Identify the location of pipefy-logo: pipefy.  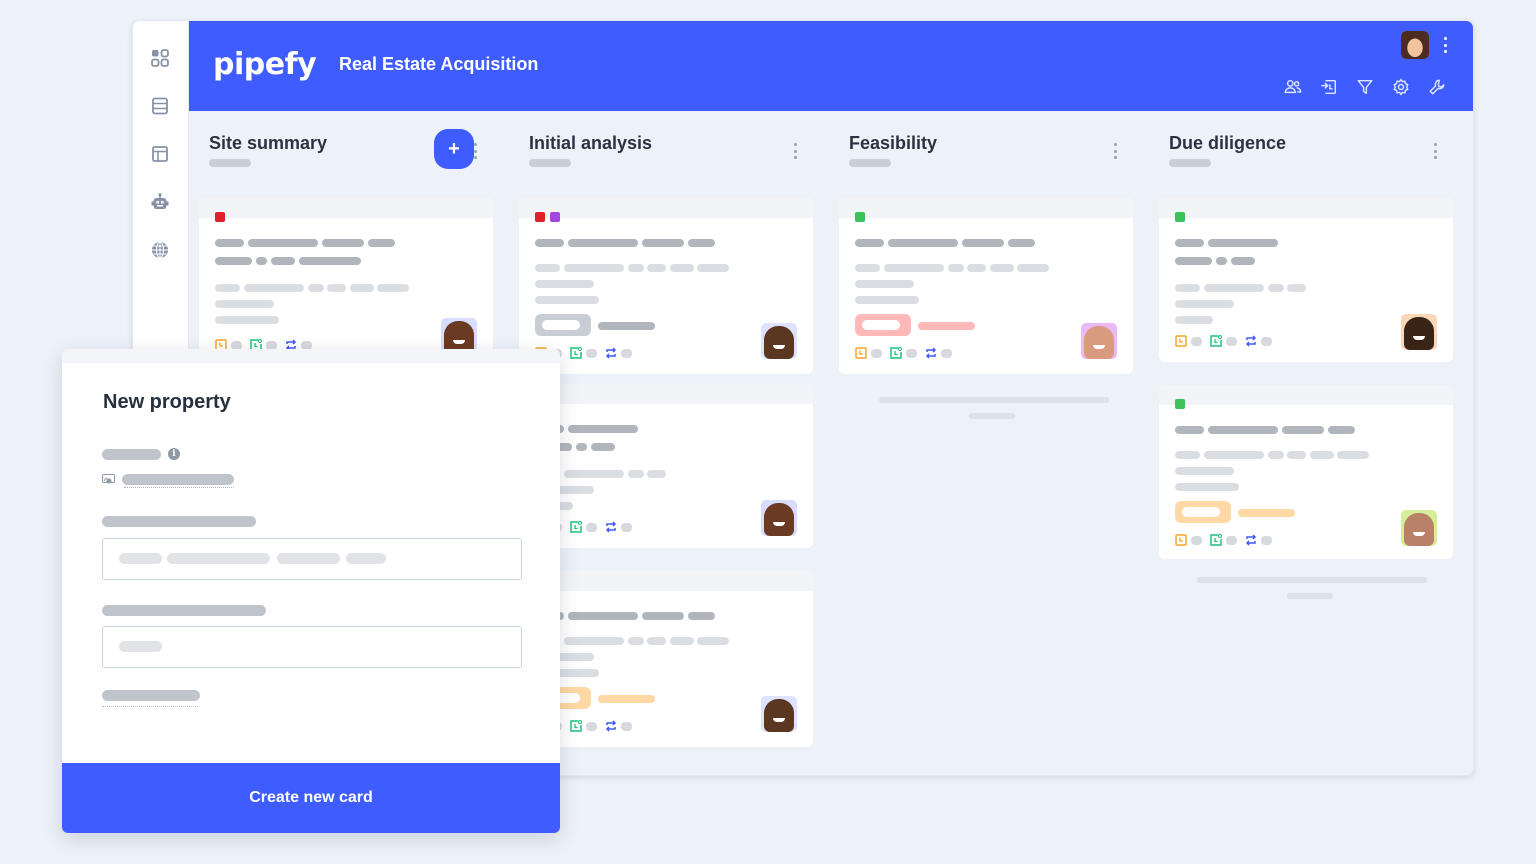
(265, 64).